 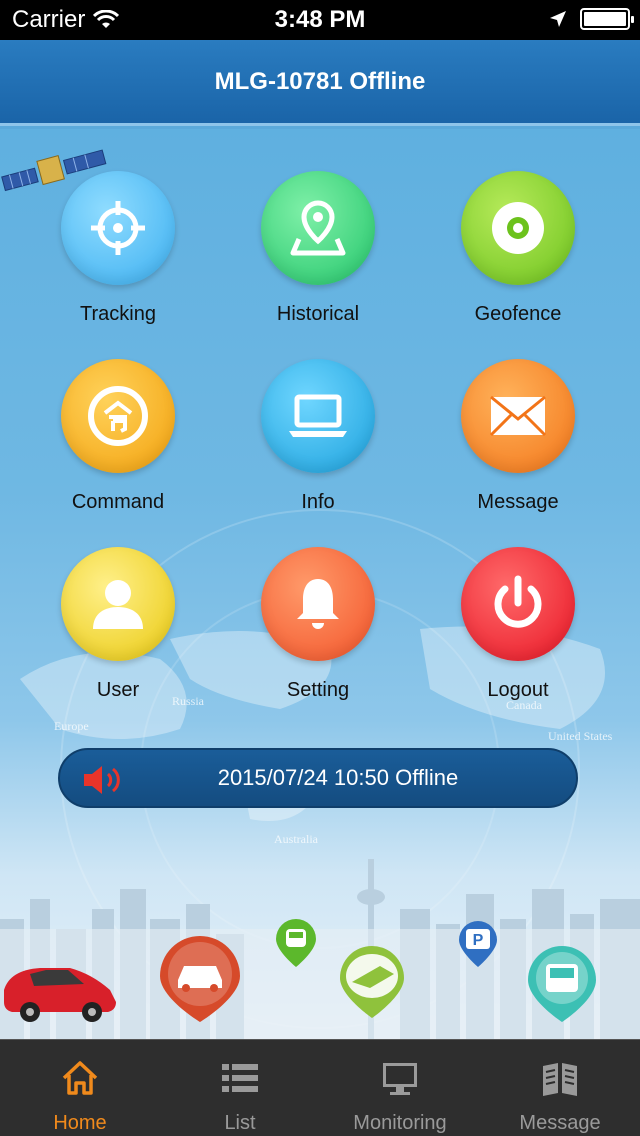 What do you see at coordinates (518, 690) in the screenshot?
I see `menu-label: Logout` at bounding box center [518, 690].